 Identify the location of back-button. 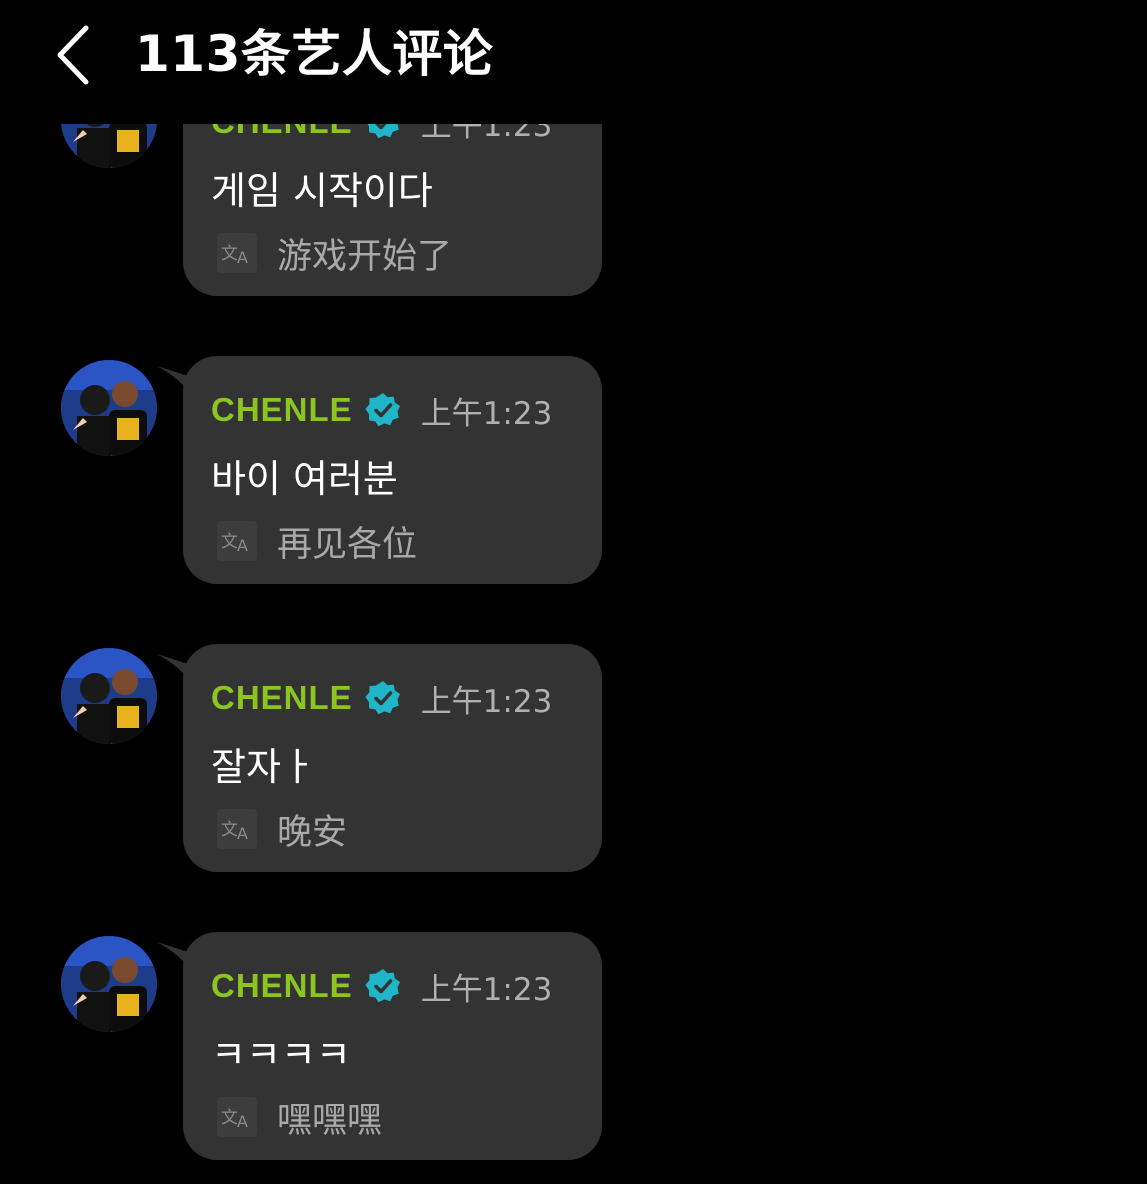
(78, 55).